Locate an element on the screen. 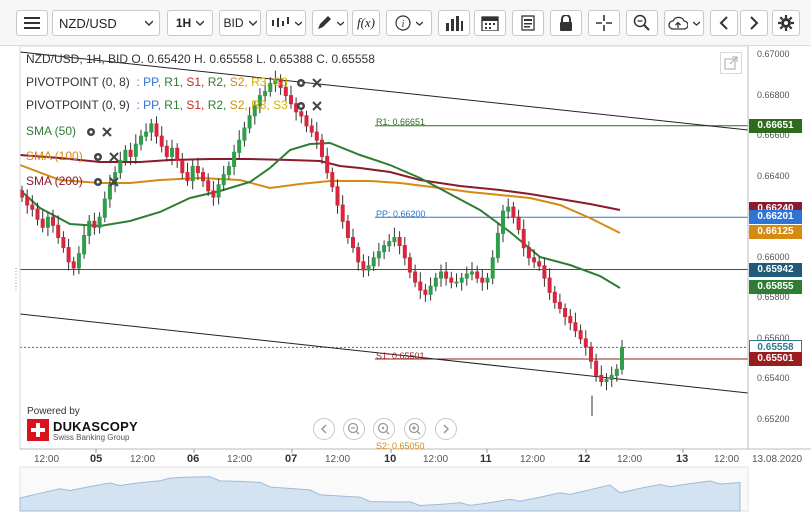 Image resolution: width=811 pixels, height=515 pixels. zoom-in-button is located at coordinates (415, 429).